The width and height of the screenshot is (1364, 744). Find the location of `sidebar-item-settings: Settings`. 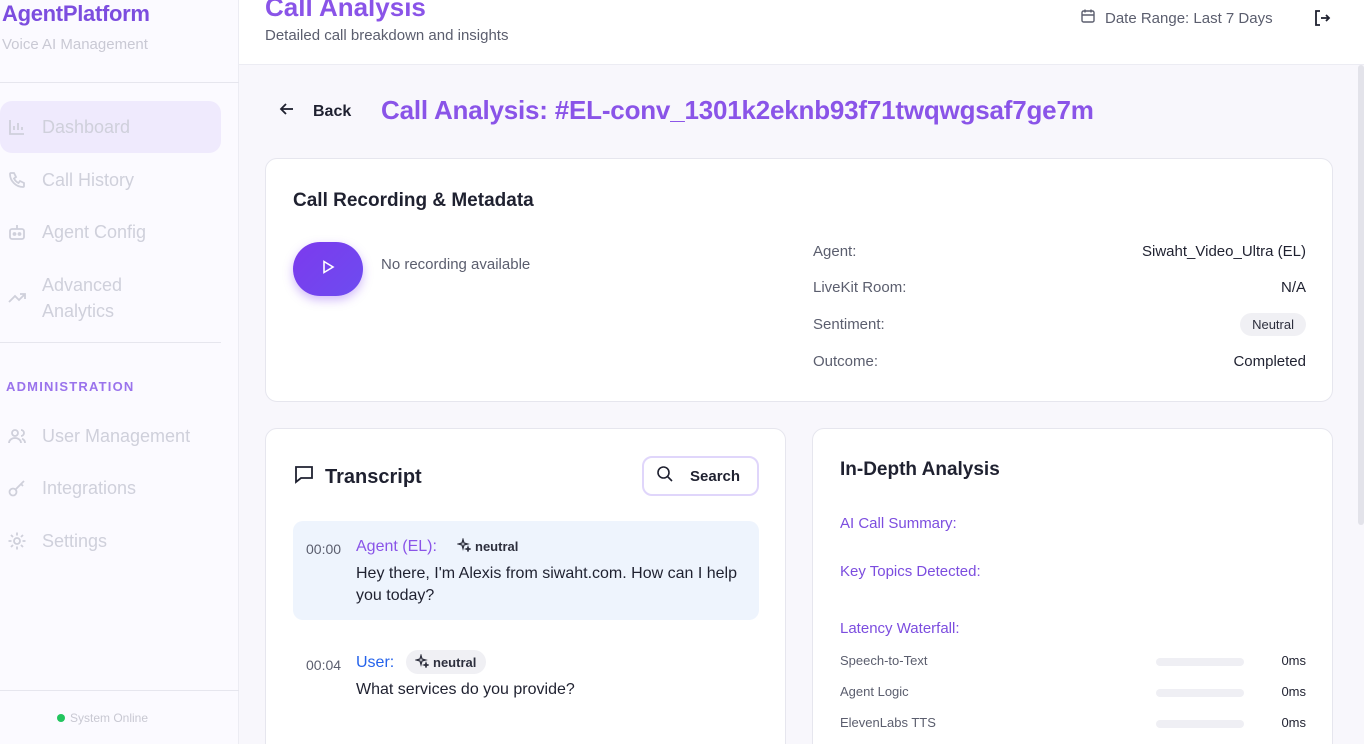

sidebar-item-settings: Settings is located at coordinates (110, 541).